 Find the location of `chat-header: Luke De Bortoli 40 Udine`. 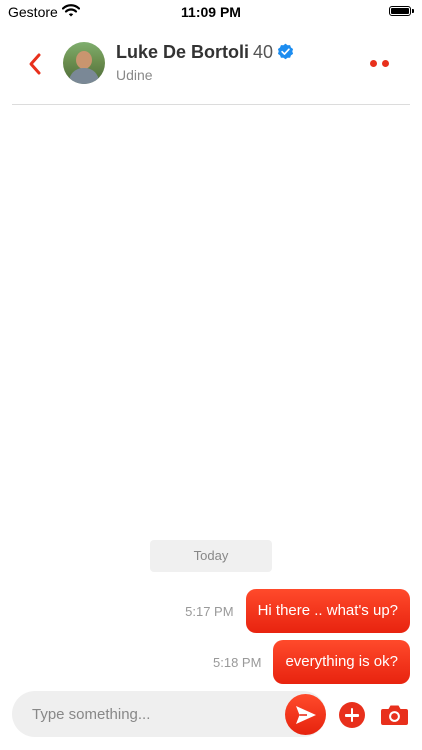

chat-header: Luke De Bortoli 40 Udine is located at coordinates (211, 64).